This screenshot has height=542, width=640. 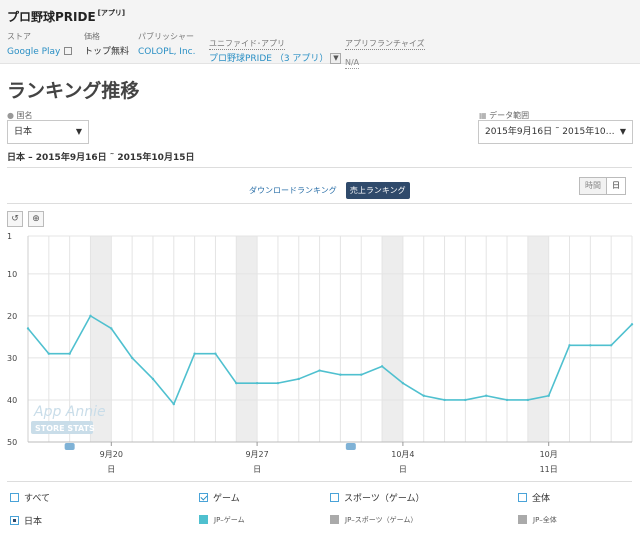 I want to click on checkbox-all, so click(x=14, y=497).